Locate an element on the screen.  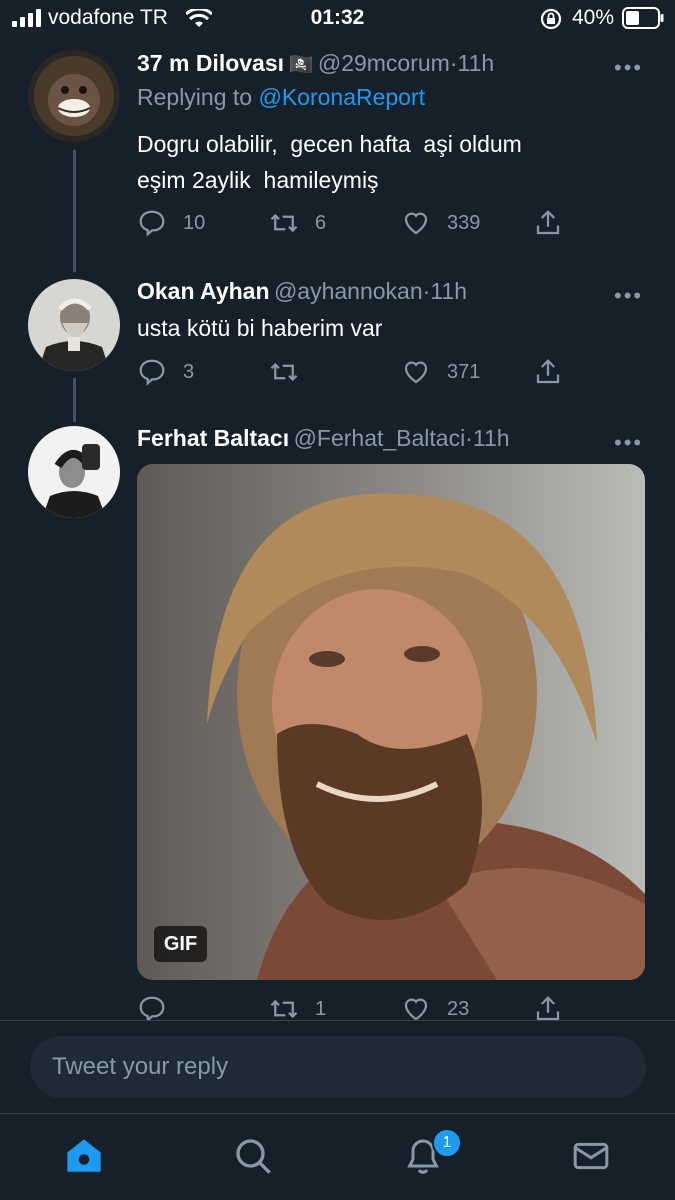
lock-rotation-icon is located at coordinates (551, 19).